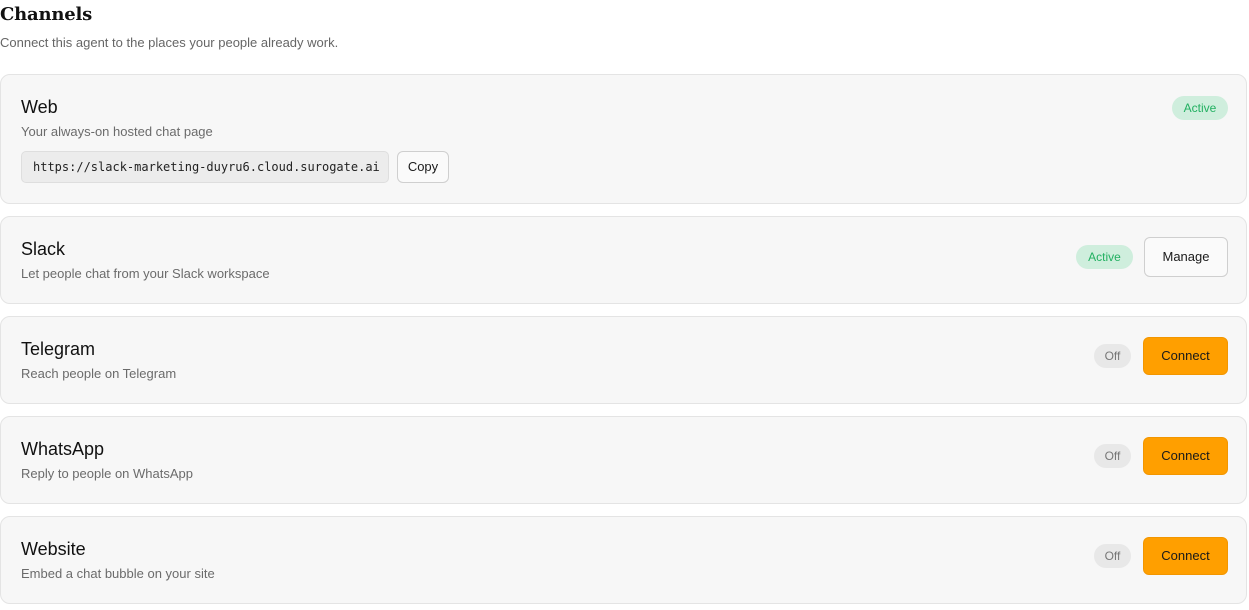 This screenshot has height=610, width=1249. Describe the element at coordinates (99, 373) in the screenshot. I see `channel-description: Reach people on Telegram` at that location.